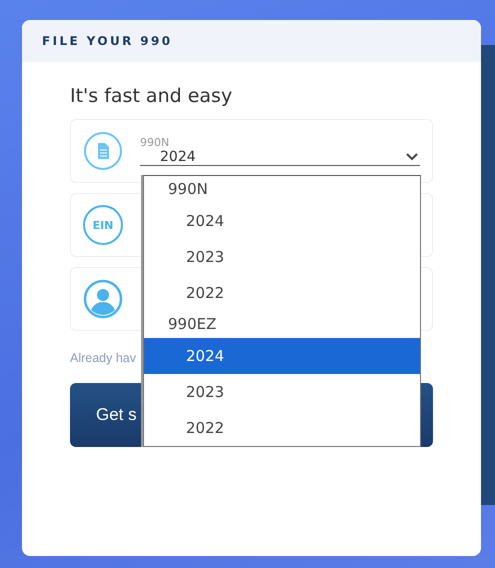 This screenshot has height=568, width=495. I want to click on select-value: 2024, so click(178, 157).